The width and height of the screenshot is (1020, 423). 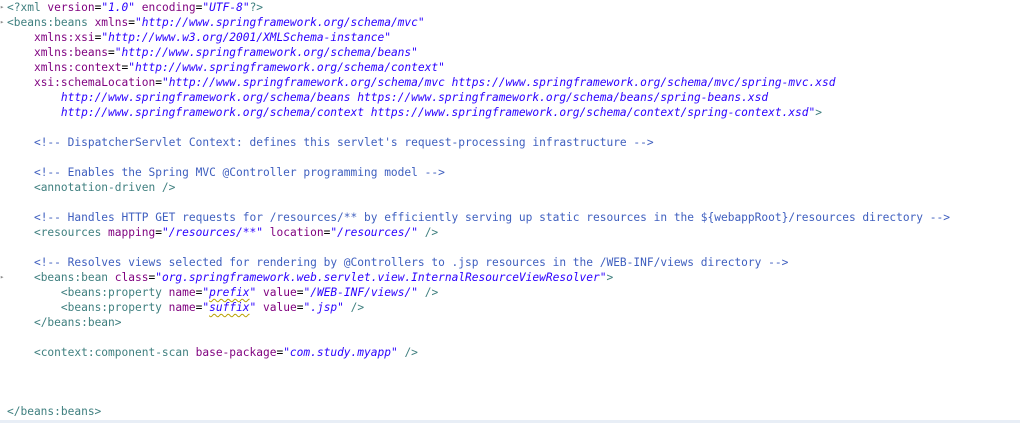 I want to click on attr-name: class, so click(x=131, y=277).